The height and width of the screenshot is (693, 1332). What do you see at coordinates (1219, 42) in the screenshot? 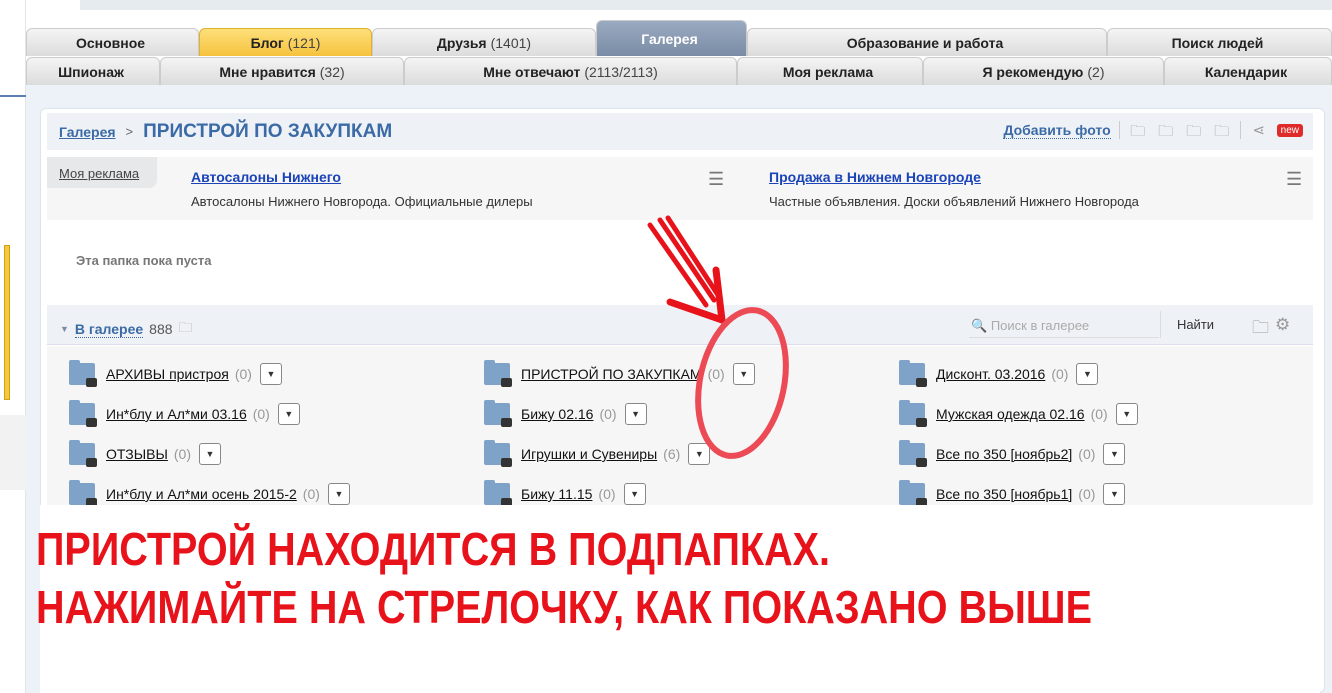
I see `tab-people-search: Поиск людей` at bounding box center [1219, 42].